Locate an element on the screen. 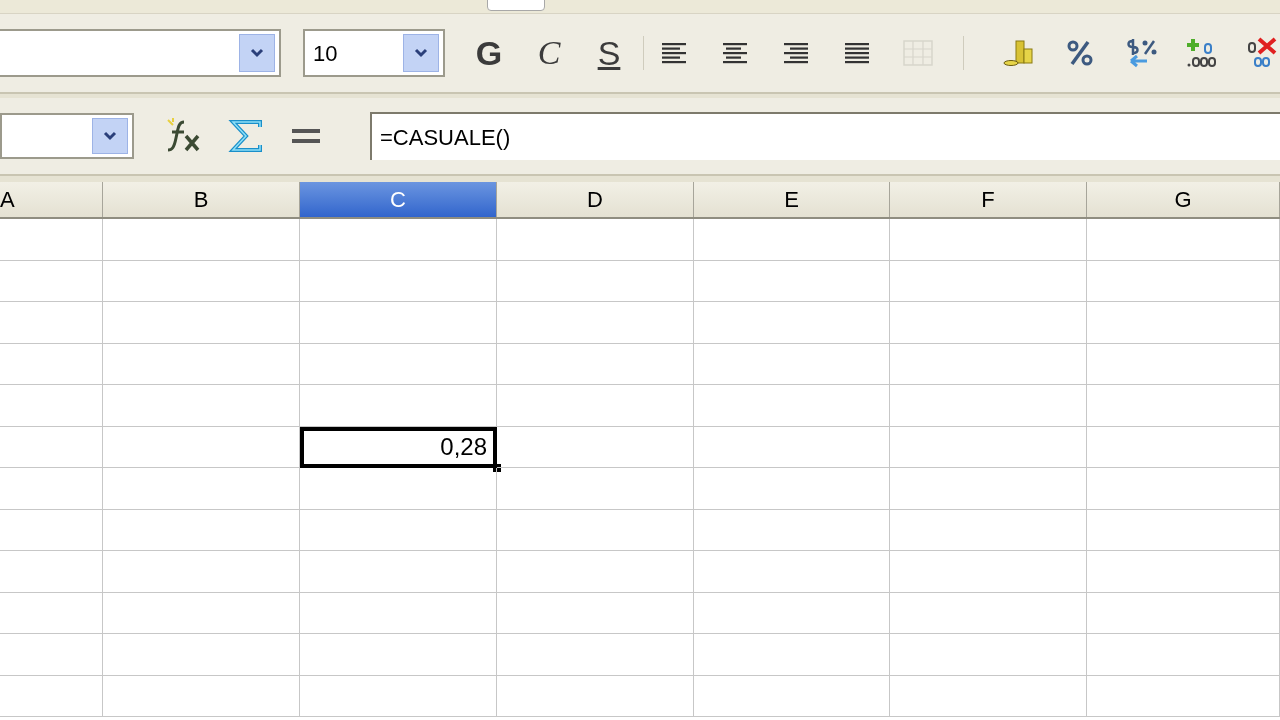 The image size is (1280, 720). column-header: B is located at coordinates (201, 199).